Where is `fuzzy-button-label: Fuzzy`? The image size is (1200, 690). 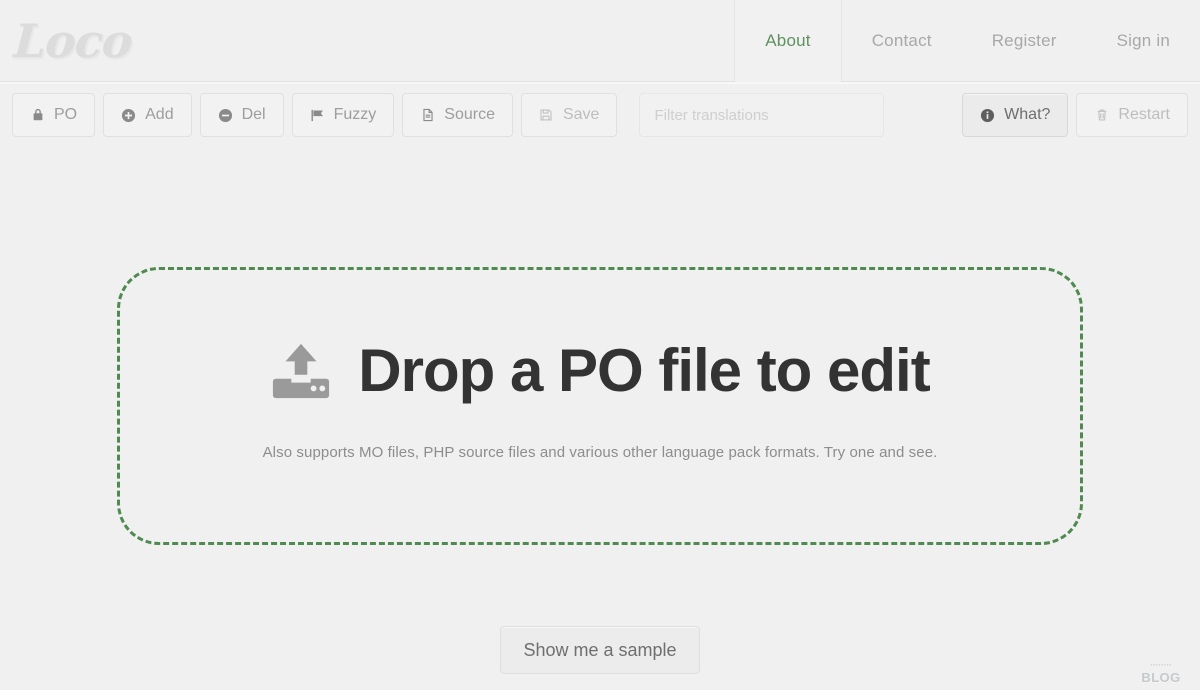 fuzzy-button-label: Fuzzy is located at coordinates (355, 114).